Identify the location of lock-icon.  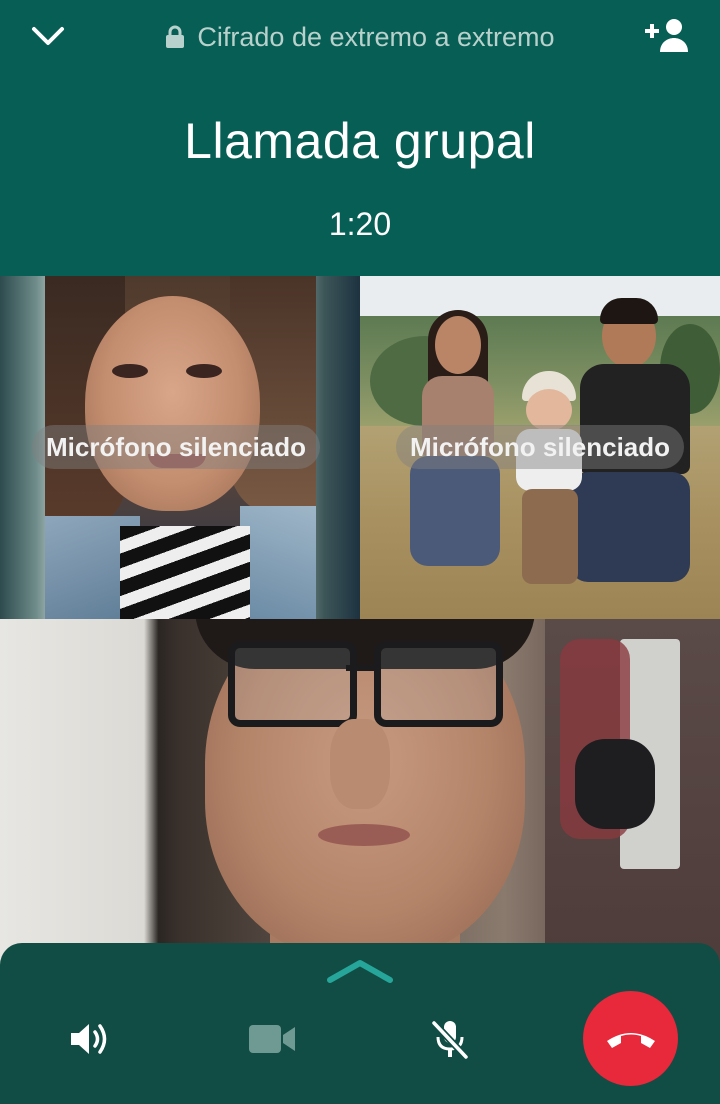
(175, 37).